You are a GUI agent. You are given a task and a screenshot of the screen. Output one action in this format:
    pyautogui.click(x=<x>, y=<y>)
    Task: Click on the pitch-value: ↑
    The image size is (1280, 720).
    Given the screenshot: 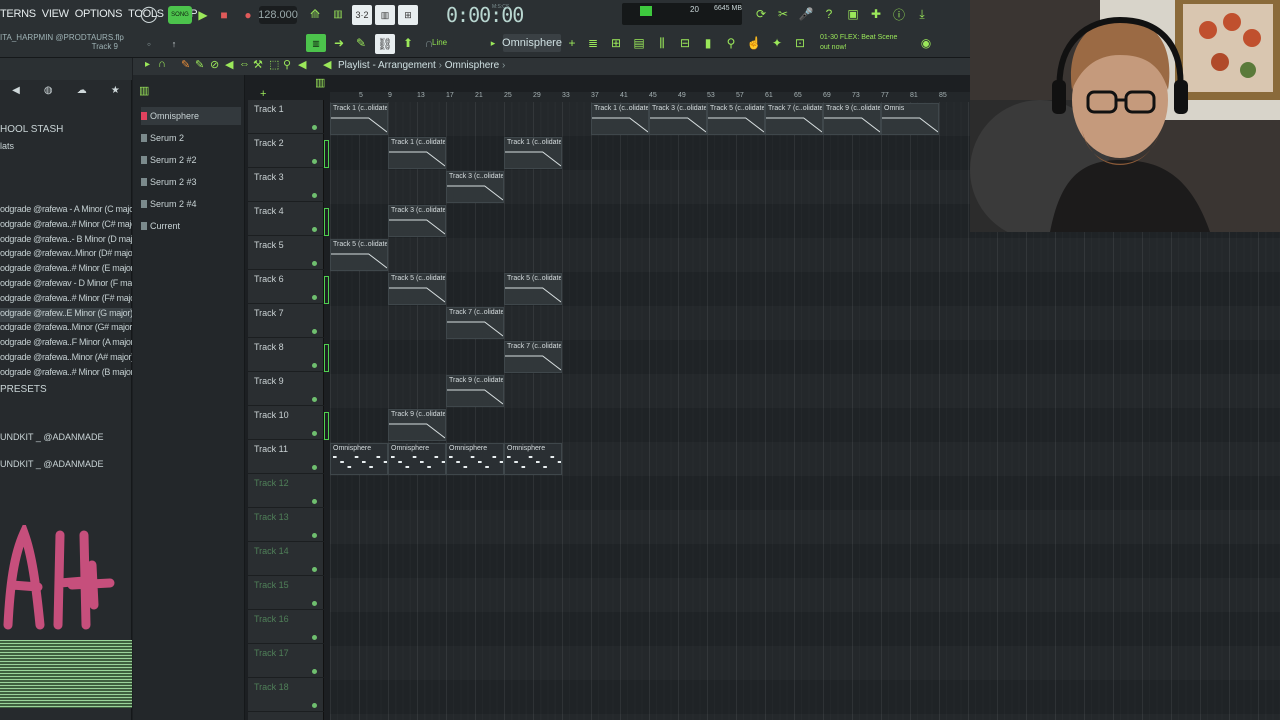 What is the action you would take?
    pyautogui.click(x=174, y=44)
    